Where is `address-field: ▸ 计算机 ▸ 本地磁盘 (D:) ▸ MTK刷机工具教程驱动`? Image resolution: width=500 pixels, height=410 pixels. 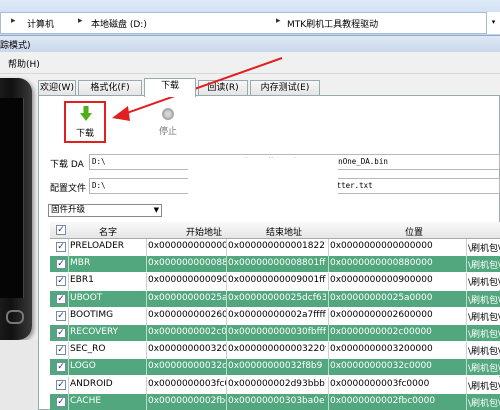 address-field: ▸ 计算机 ▸ 本地磁盘 (D:) ▸ MTK刷机工具教程驱动 is located at coordinates (250, 23).